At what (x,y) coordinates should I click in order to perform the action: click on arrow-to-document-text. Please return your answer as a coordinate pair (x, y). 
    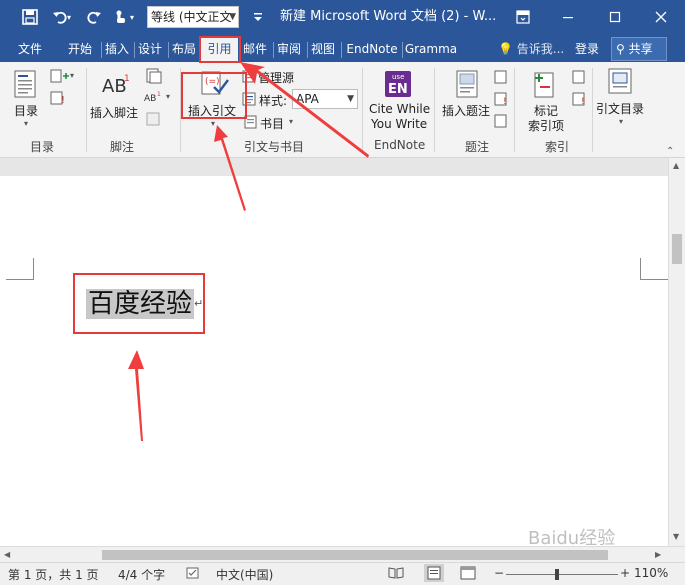
    Looking at the image, I should click on (136, 395).